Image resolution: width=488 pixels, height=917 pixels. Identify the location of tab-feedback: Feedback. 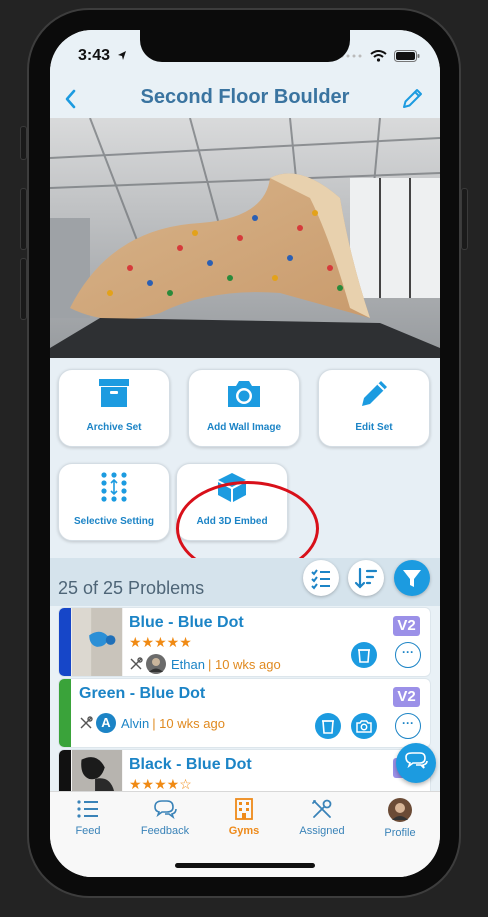
(165, 822).